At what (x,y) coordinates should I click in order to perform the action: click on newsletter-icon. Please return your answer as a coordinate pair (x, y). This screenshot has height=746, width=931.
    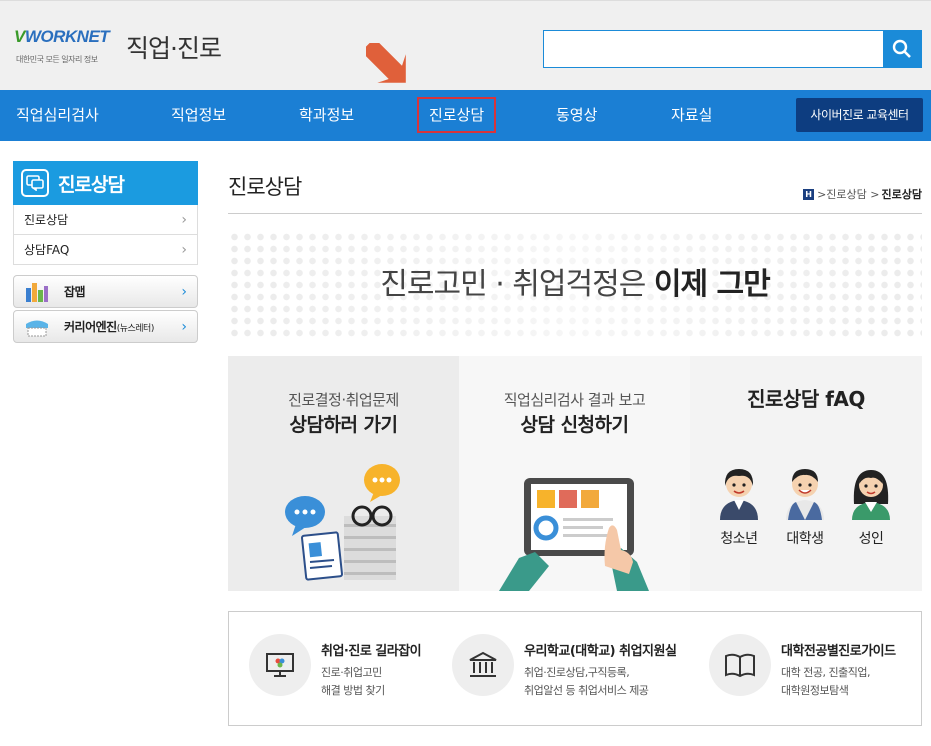
    Looking at the image, I should click on (37, 327).